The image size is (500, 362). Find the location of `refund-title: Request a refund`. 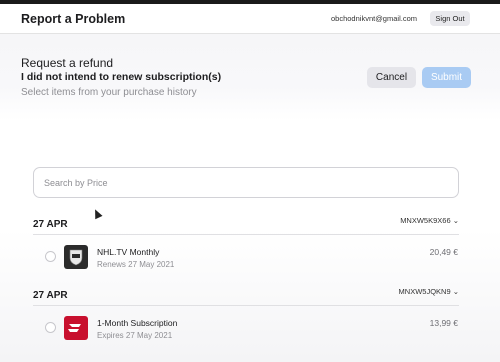

refund-title: Request a refund is located at coordinates (67, 63).